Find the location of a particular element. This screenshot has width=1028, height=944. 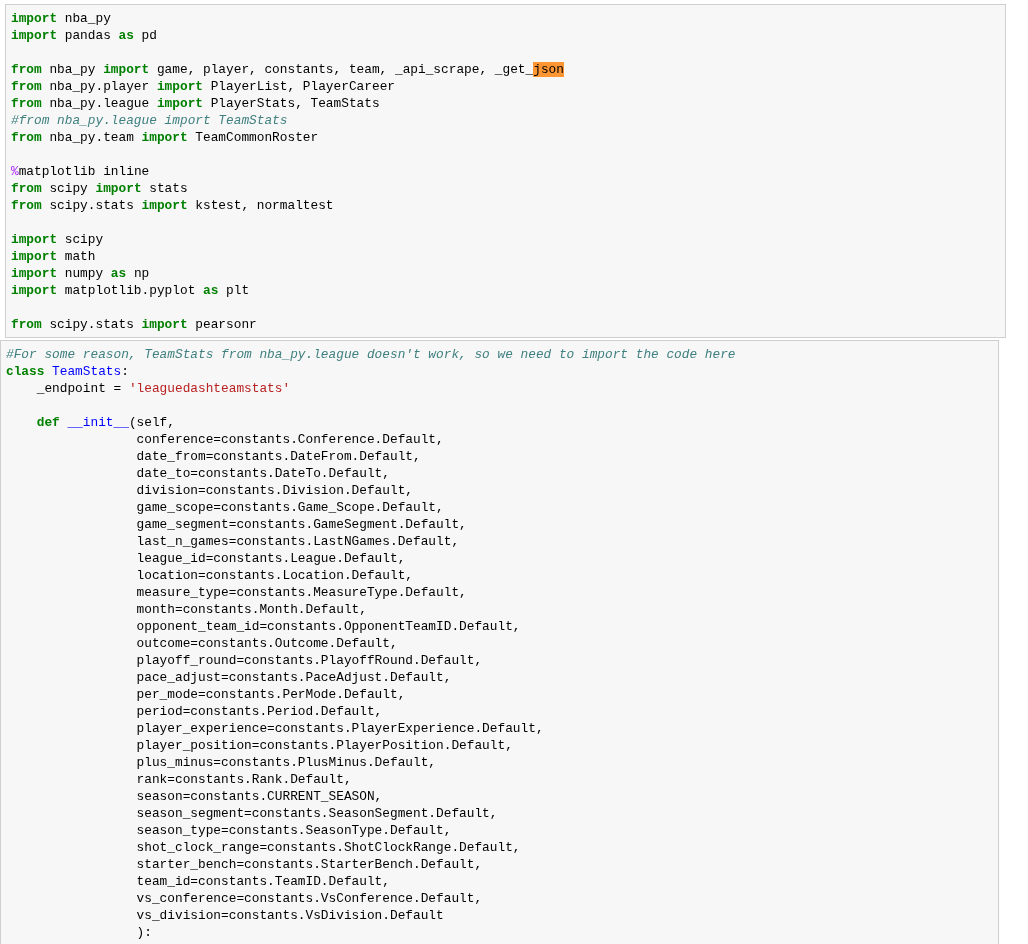

code-line: rank=constants.Rank.Default, is located at coordinates (243, 779).